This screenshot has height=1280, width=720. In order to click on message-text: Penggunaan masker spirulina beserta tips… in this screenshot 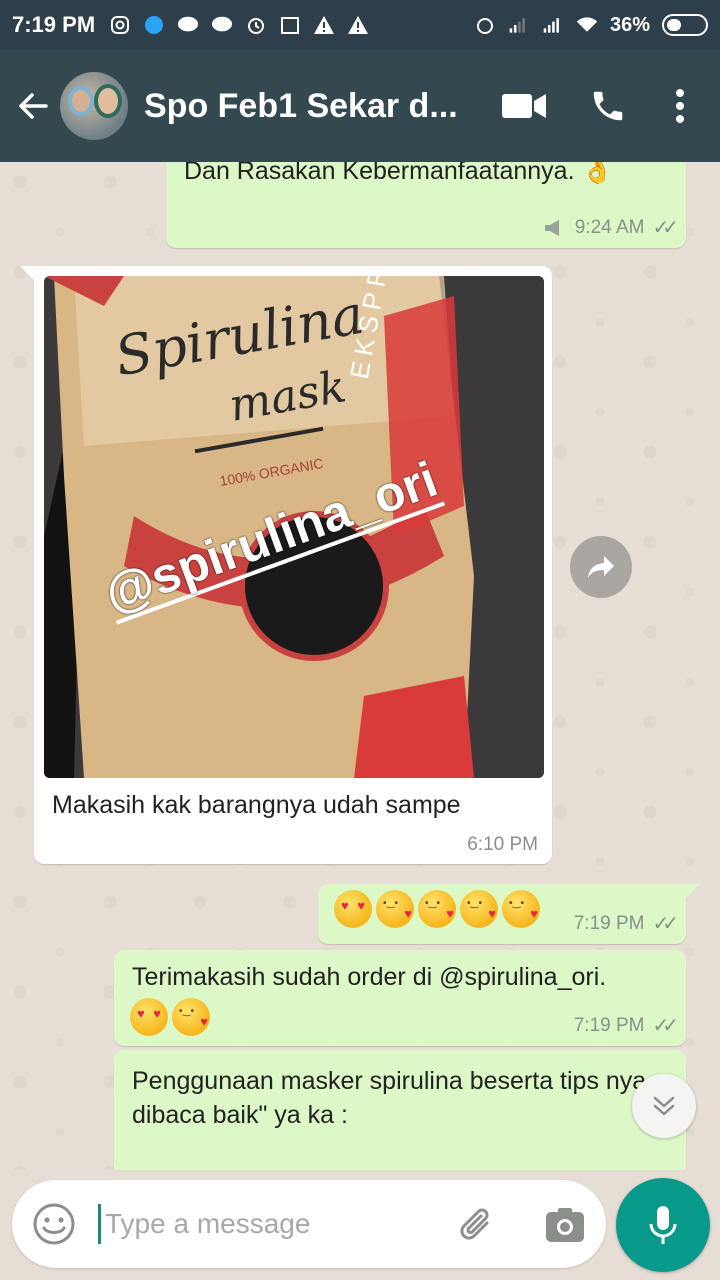, I will do `click(389, 1098)`.